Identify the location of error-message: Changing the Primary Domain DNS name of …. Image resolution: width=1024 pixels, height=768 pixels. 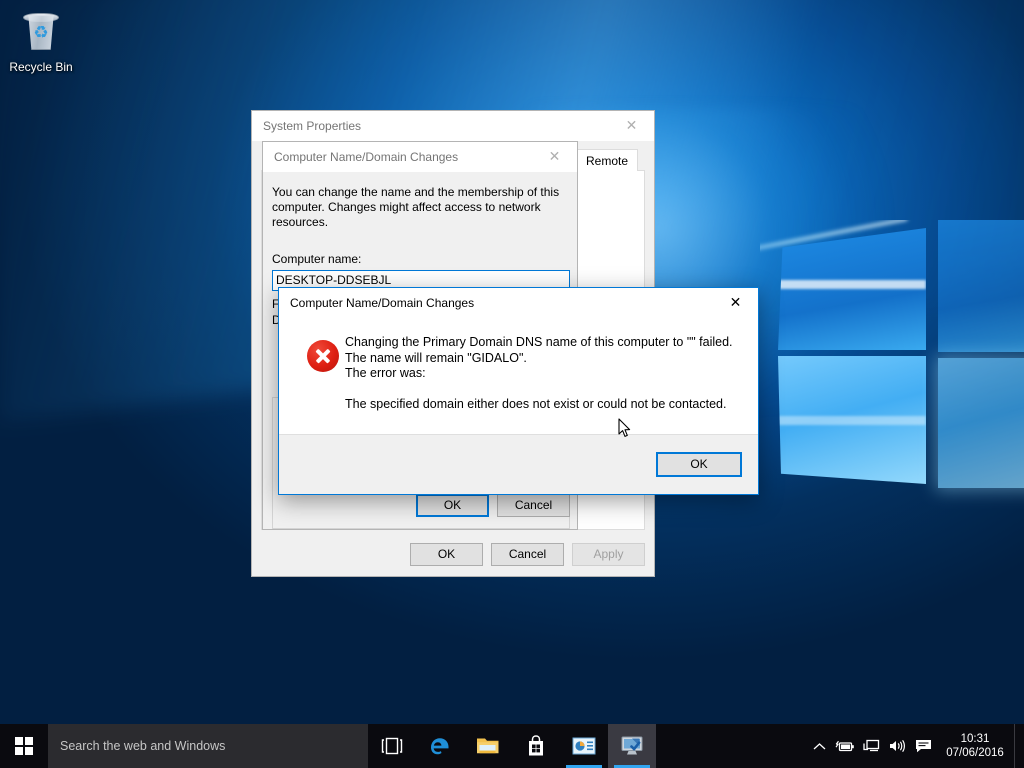
(539, 373).